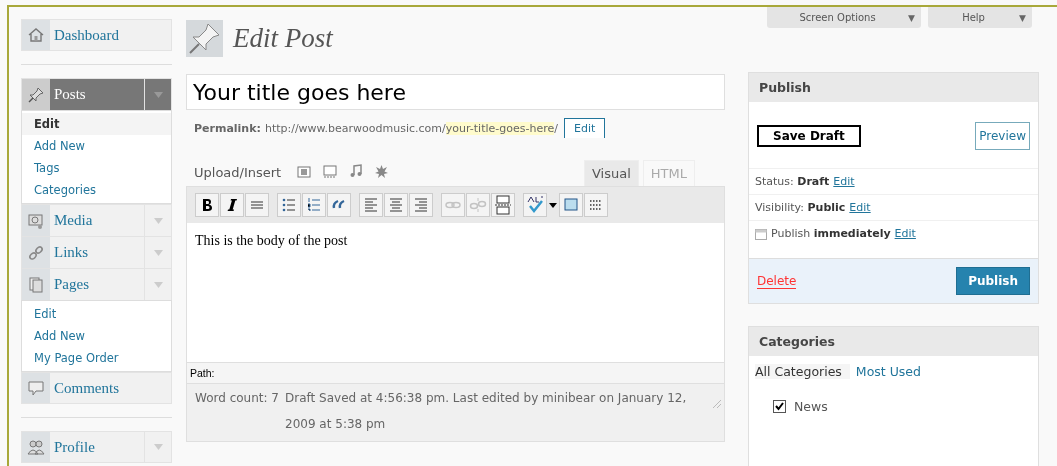 The width and height of the screenshot is (1057, 466). I want to click on upload-insert-label: Upload/Insert, so click(238, 173).